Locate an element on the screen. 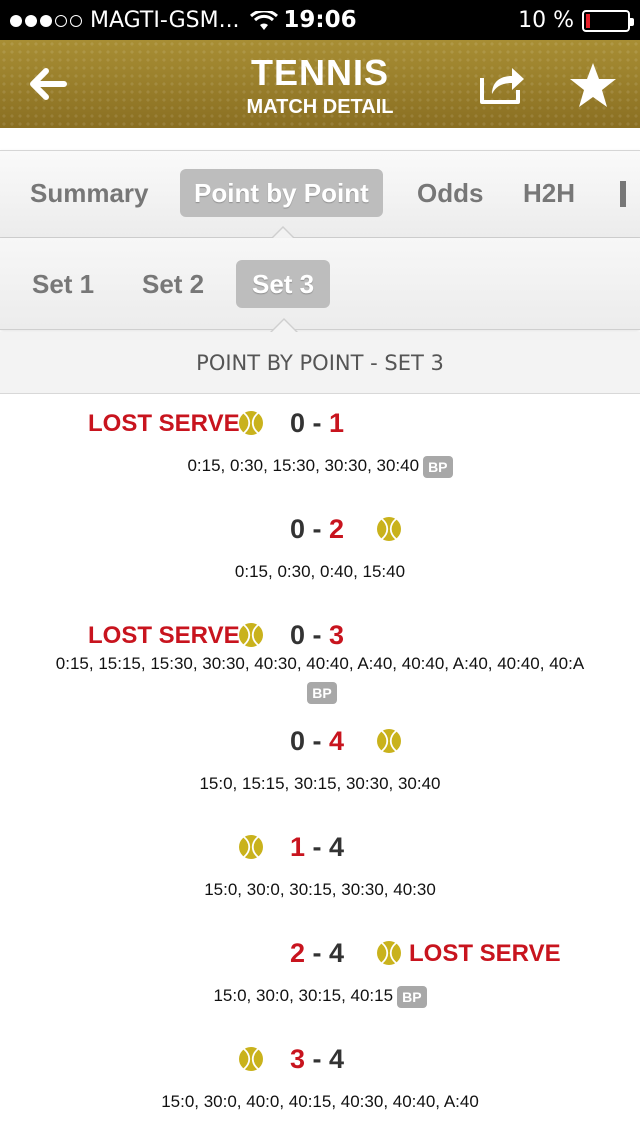 The height and width of the screenshot is (1136, 640). game-score: 2 - 4 is located at coordinates (317, 953).